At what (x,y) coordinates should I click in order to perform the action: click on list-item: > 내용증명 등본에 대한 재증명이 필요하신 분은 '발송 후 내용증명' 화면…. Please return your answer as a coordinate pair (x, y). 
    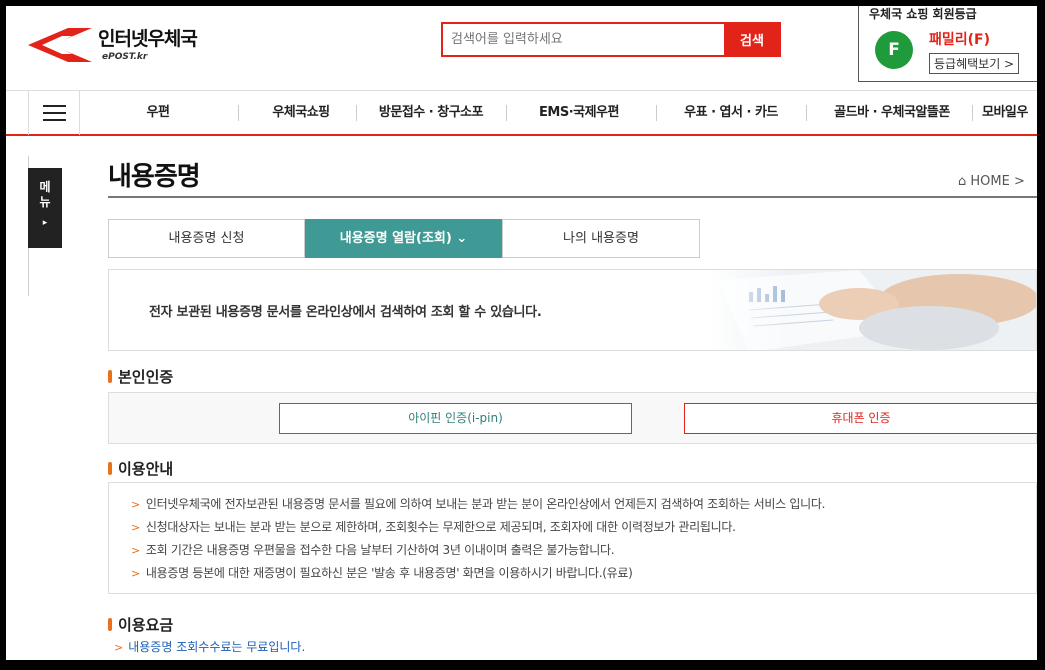
    Looking at the image, I should click on (382, 573).